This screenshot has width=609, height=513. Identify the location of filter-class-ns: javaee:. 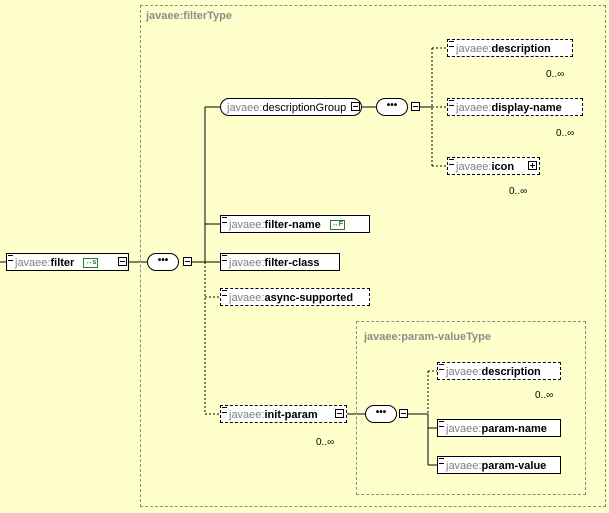
(247, 263).